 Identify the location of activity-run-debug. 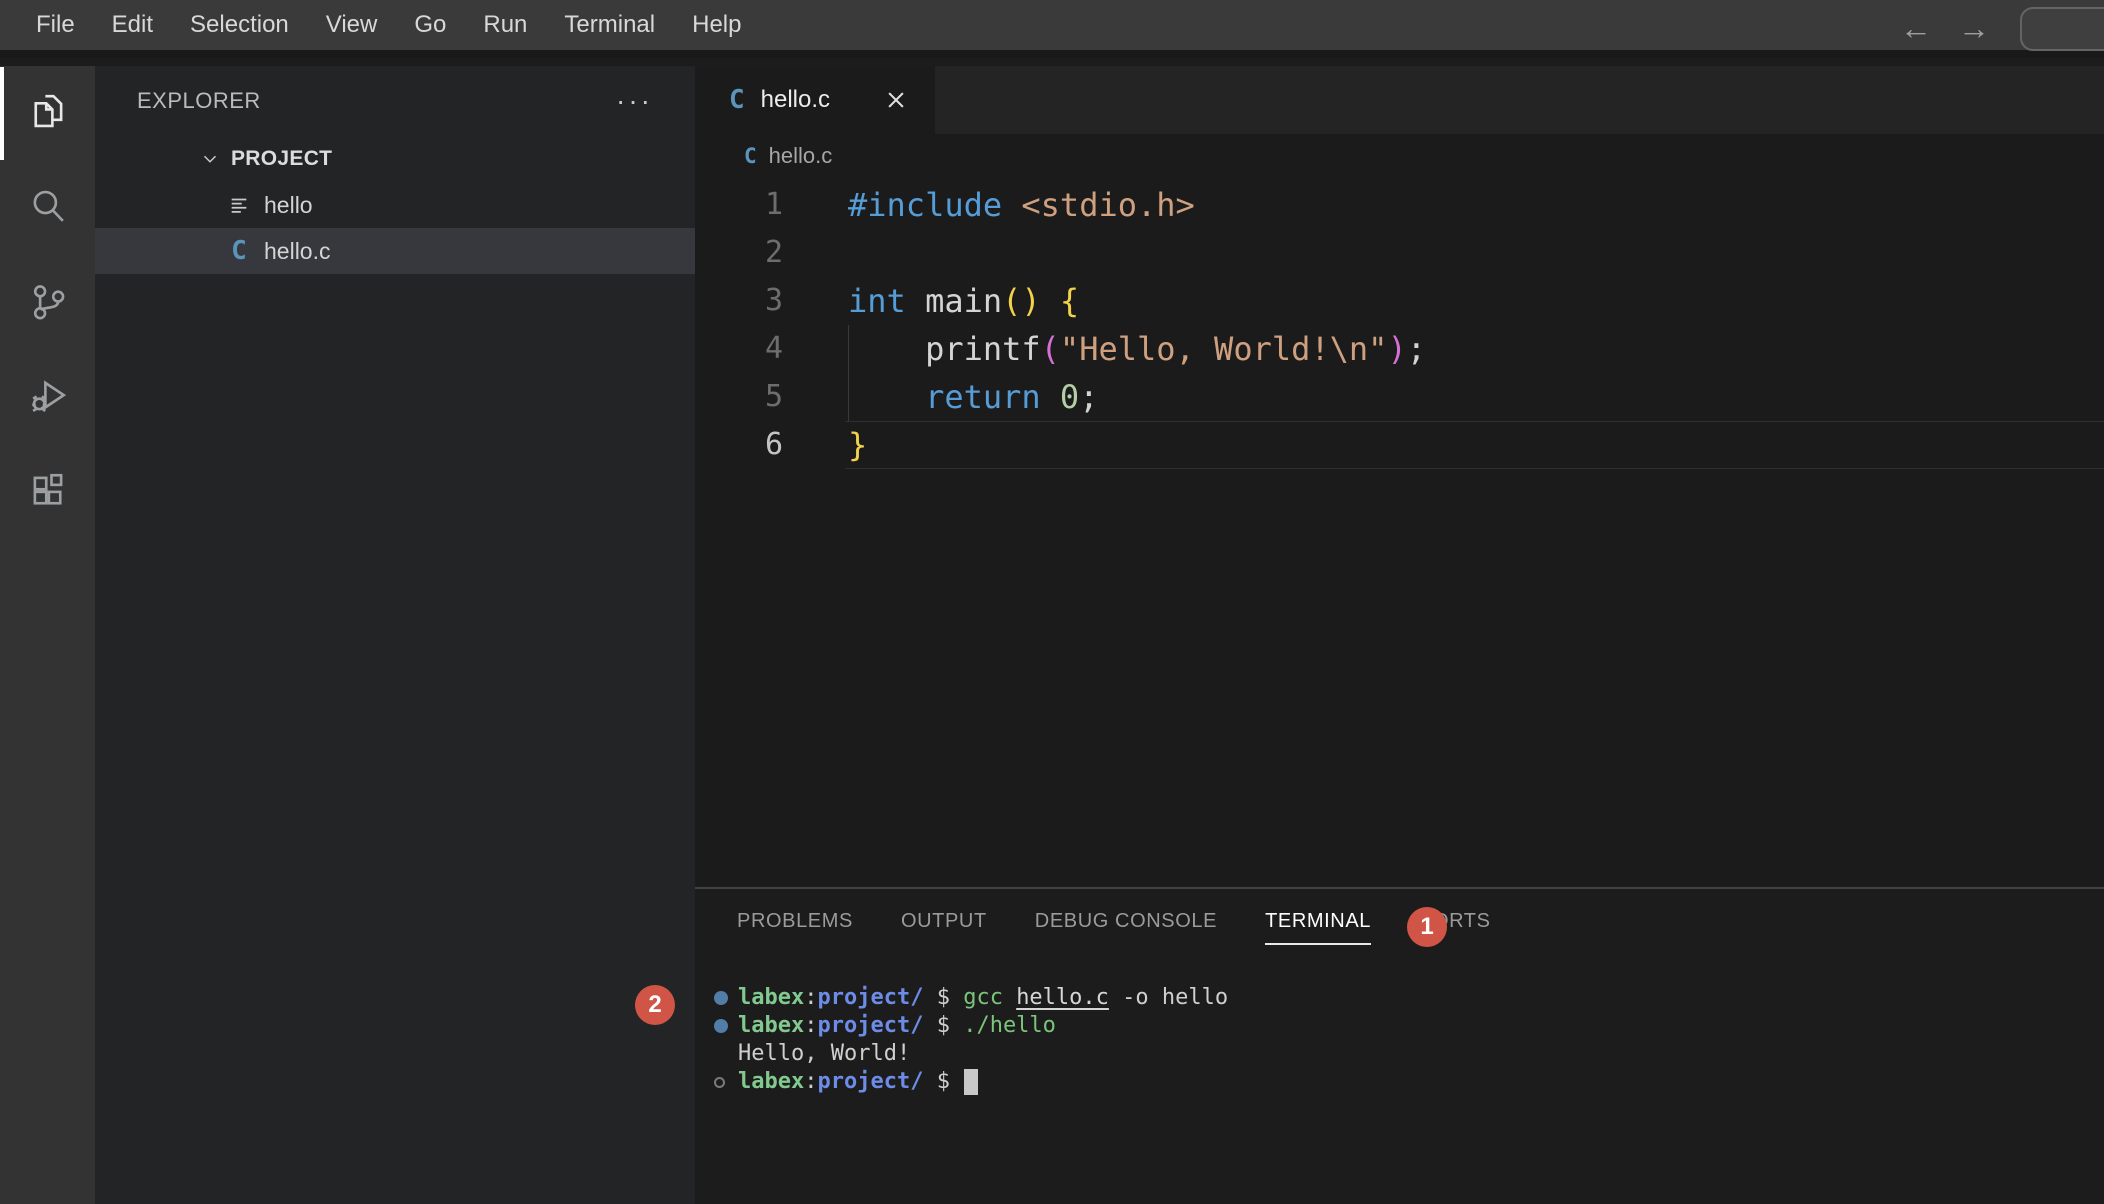
(47, 398).